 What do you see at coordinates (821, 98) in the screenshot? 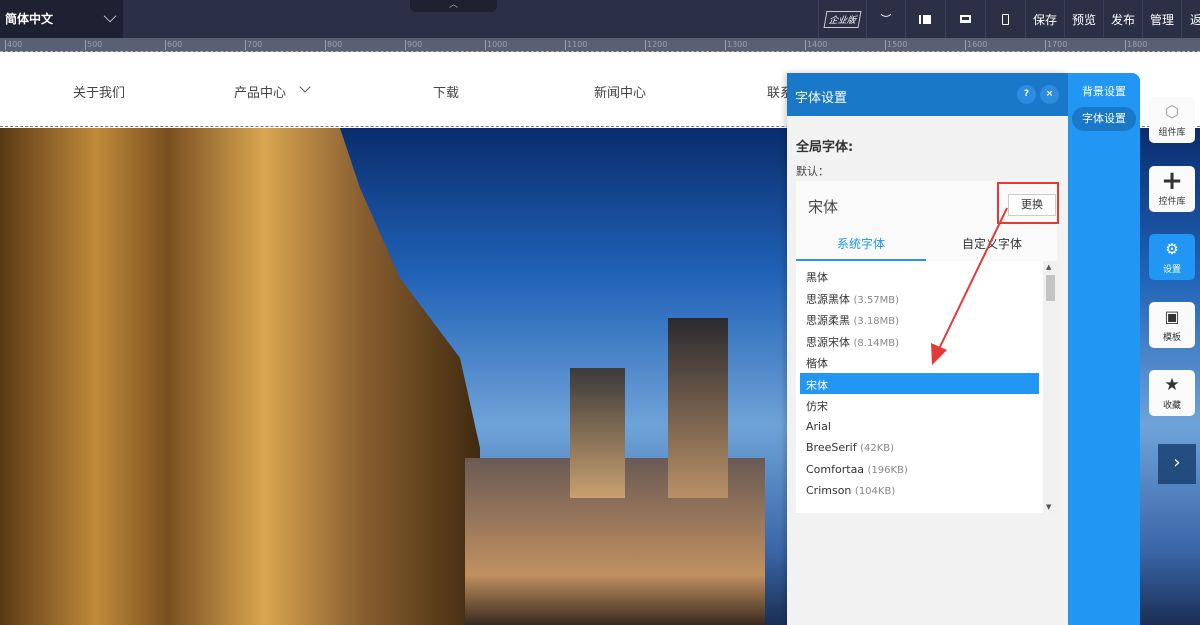
I see `panel-title: 字体设置` at bounding box center [821, 98].